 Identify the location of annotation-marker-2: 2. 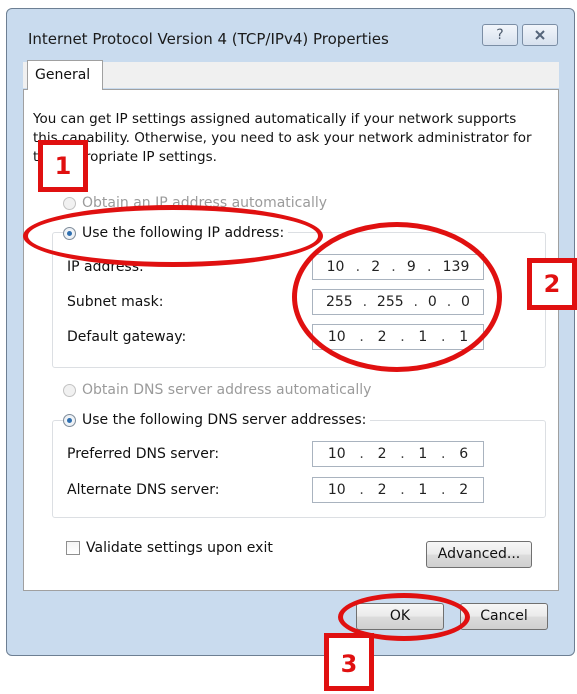
(552, 284).